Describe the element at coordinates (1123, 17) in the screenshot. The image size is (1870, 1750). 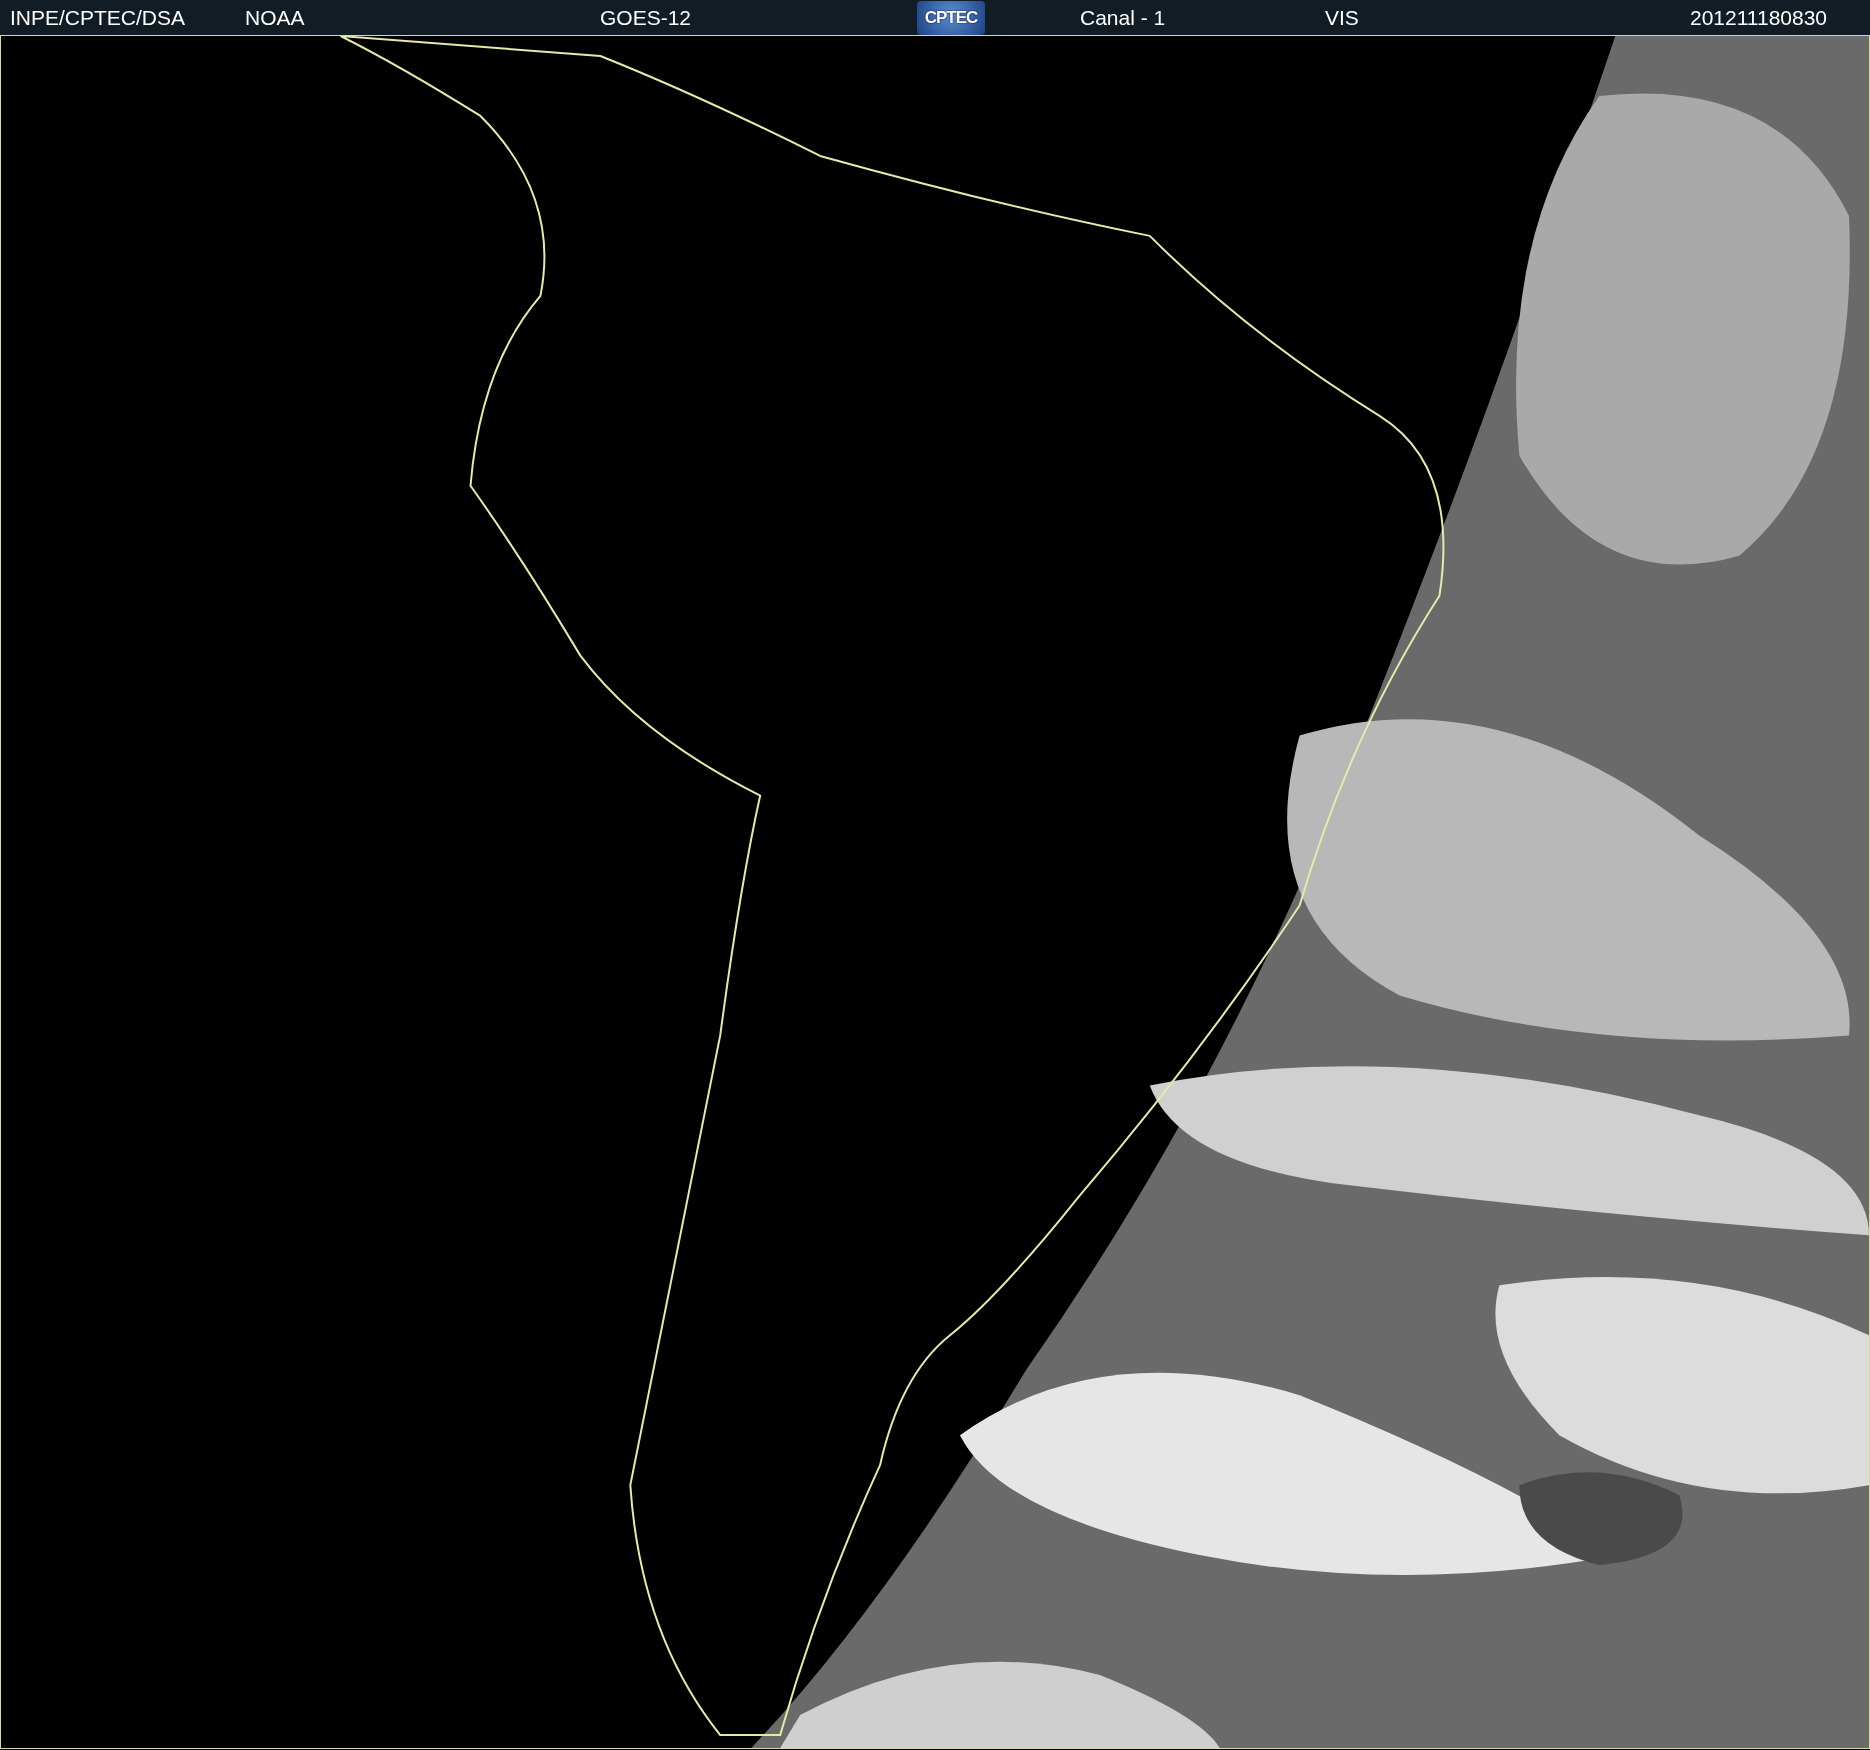
I see `header-label: Canal - 1` at that location.